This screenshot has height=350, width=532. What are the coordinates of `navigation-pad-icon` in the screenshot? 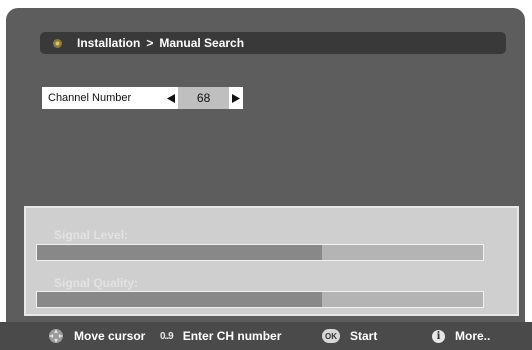 It's located at (56, 336).